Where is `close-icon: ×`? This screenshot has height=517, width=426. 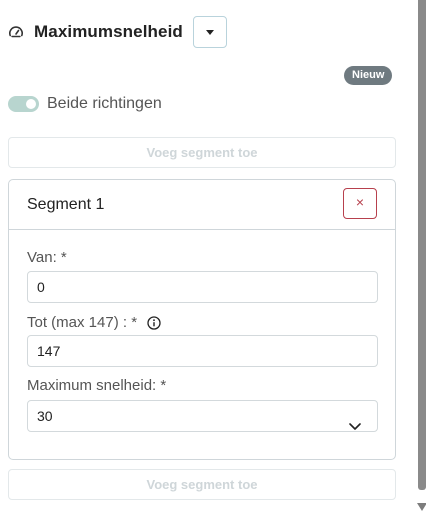
close-icon: × is located at coordinates (360, 202).